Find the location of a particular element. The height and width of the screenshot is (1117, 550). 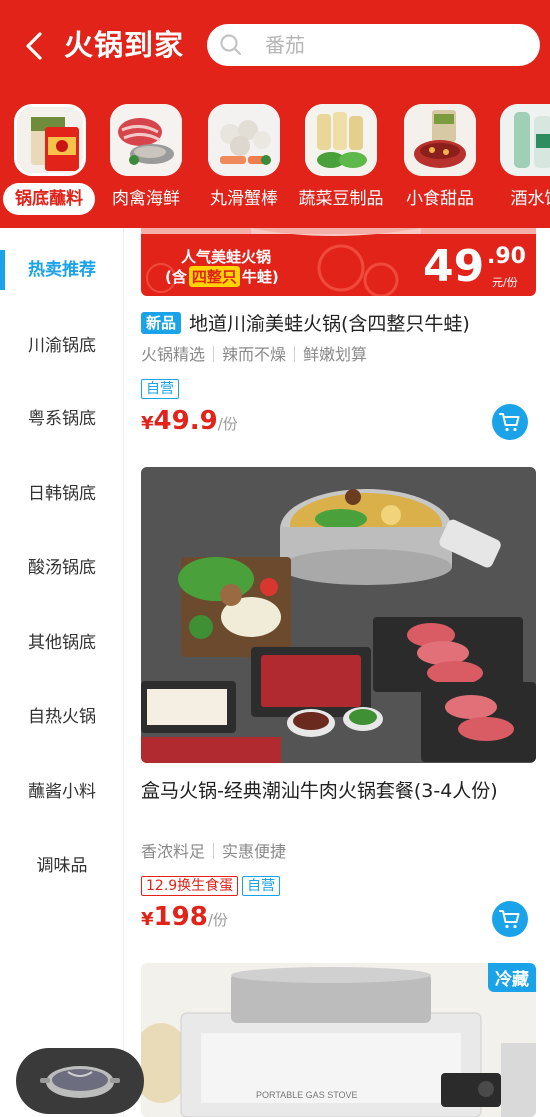

promo-line1: 人气美蛙火锅 is located at coordinates (226, 257).